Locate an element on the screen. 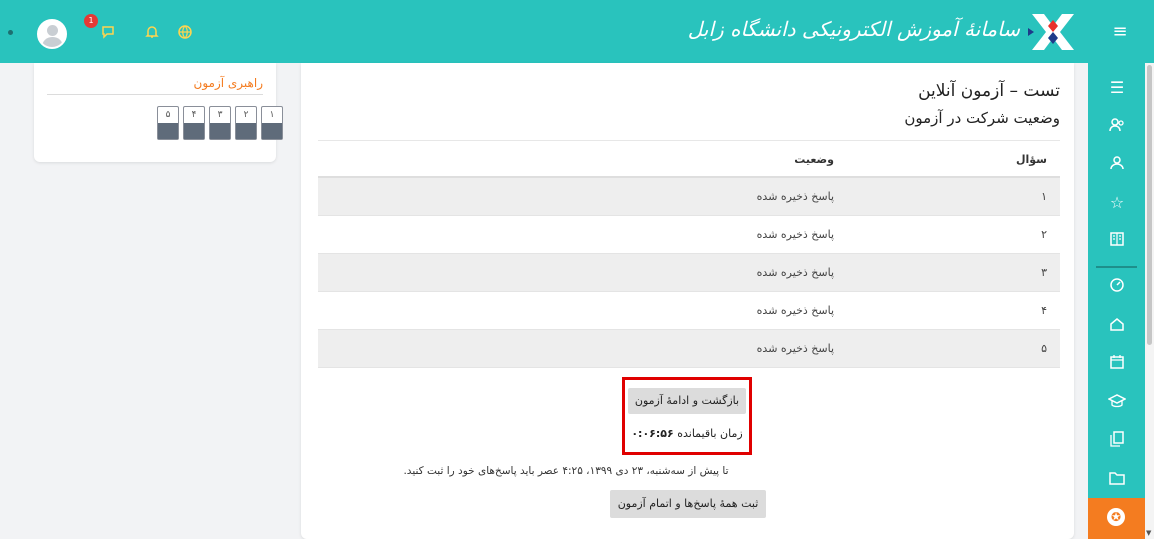 This screenshot has width=1154, height=539. time-left: زمان باقیمانده ۰:۰۶:۵۶ is located at coordinates (687, 433).